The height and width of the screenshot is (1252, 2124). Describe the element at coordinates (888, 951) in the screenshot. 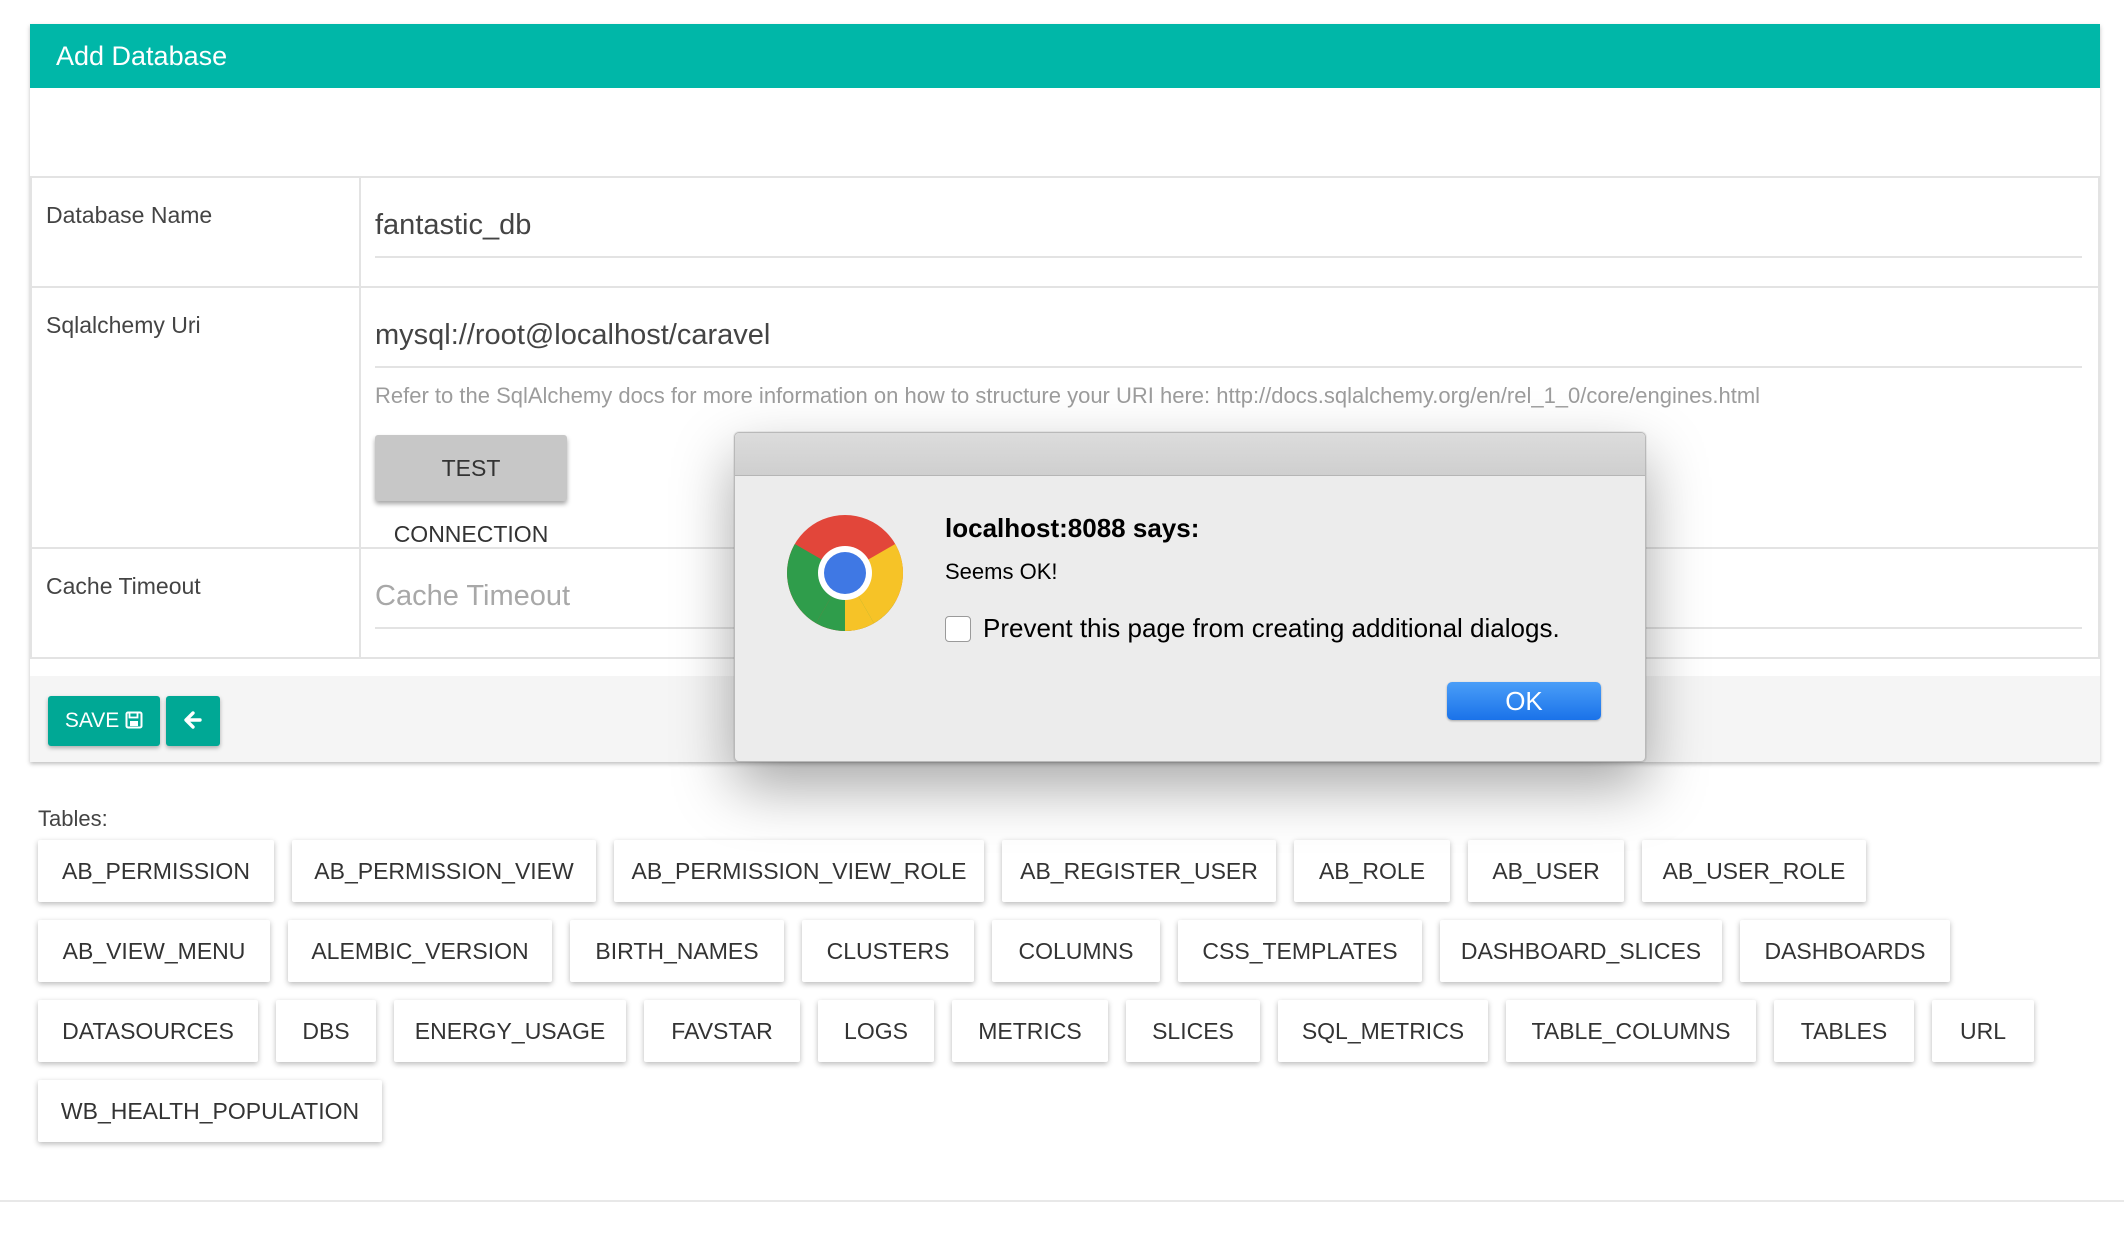

I see `table-chip: CLUSTERS` at that location.